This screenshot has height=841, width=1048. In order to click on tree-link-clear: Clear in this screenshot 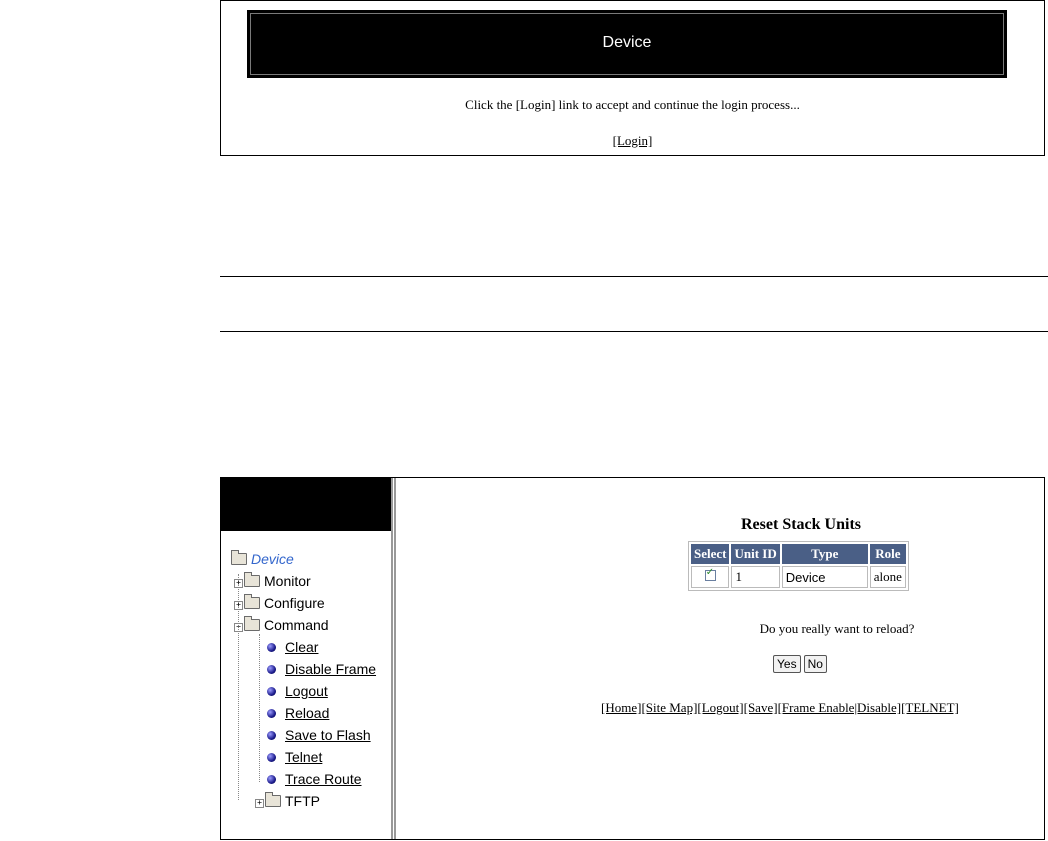, I will do `click(301, 647)`.